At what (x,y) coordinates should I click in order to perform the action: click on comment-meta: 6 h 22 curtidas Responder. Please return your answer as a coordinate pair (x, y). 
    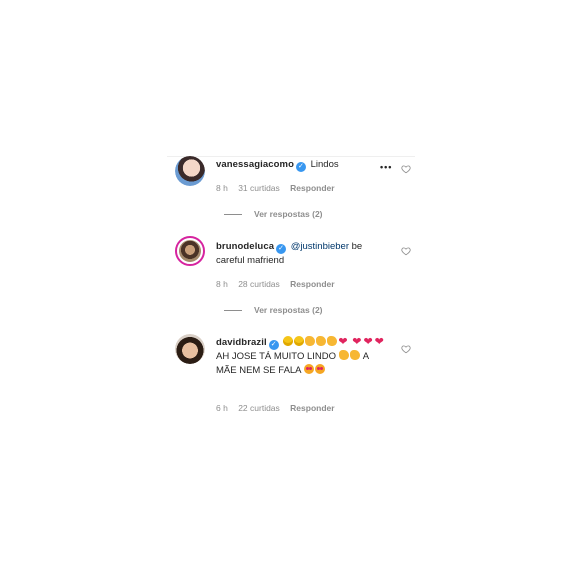
    Looking at the image, I should click on (279, 408).